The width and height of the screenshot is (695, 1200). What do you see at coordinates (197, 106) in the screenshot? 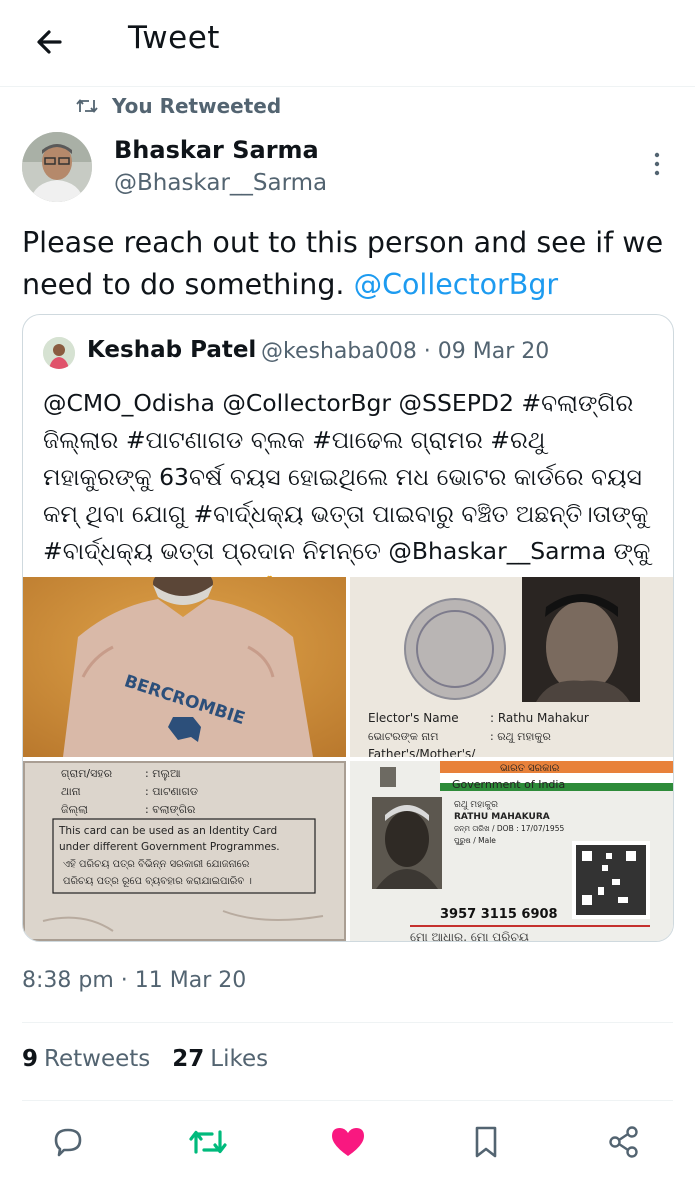
I see `retweet-notice-label: You Retweeted` at bounding box center [197, 106].